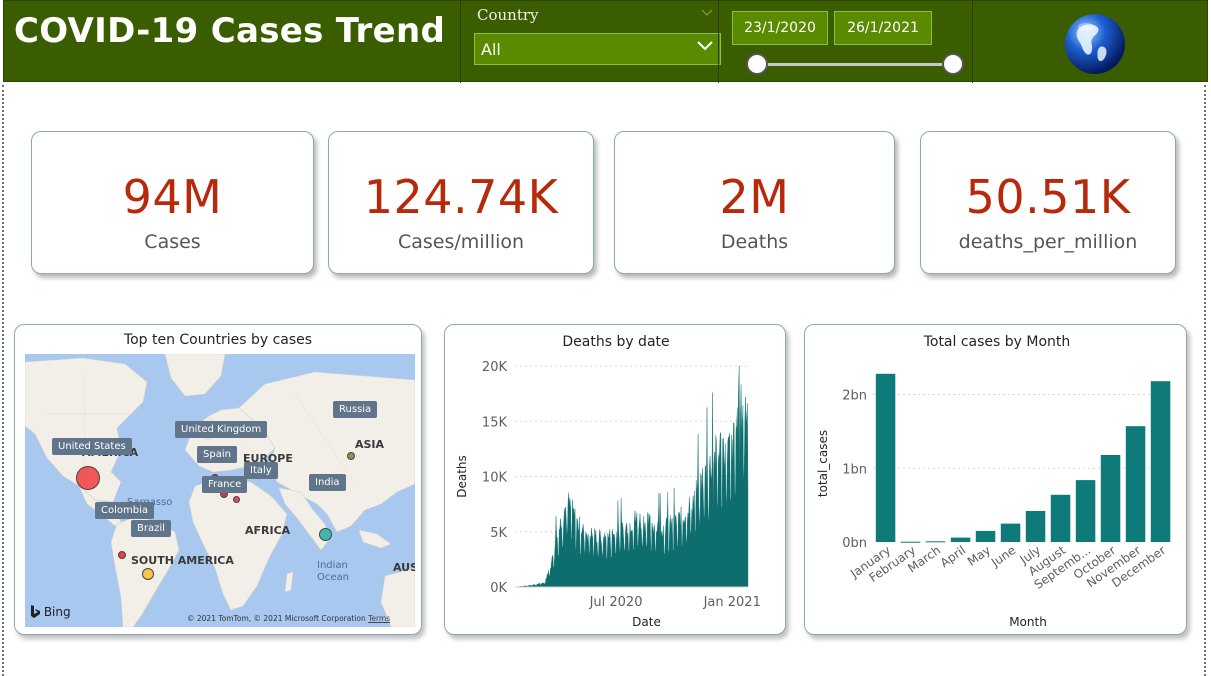  Describe the element at coordinates (597, 49) in the screenshot. I see `country-dropdown: All` at that location.